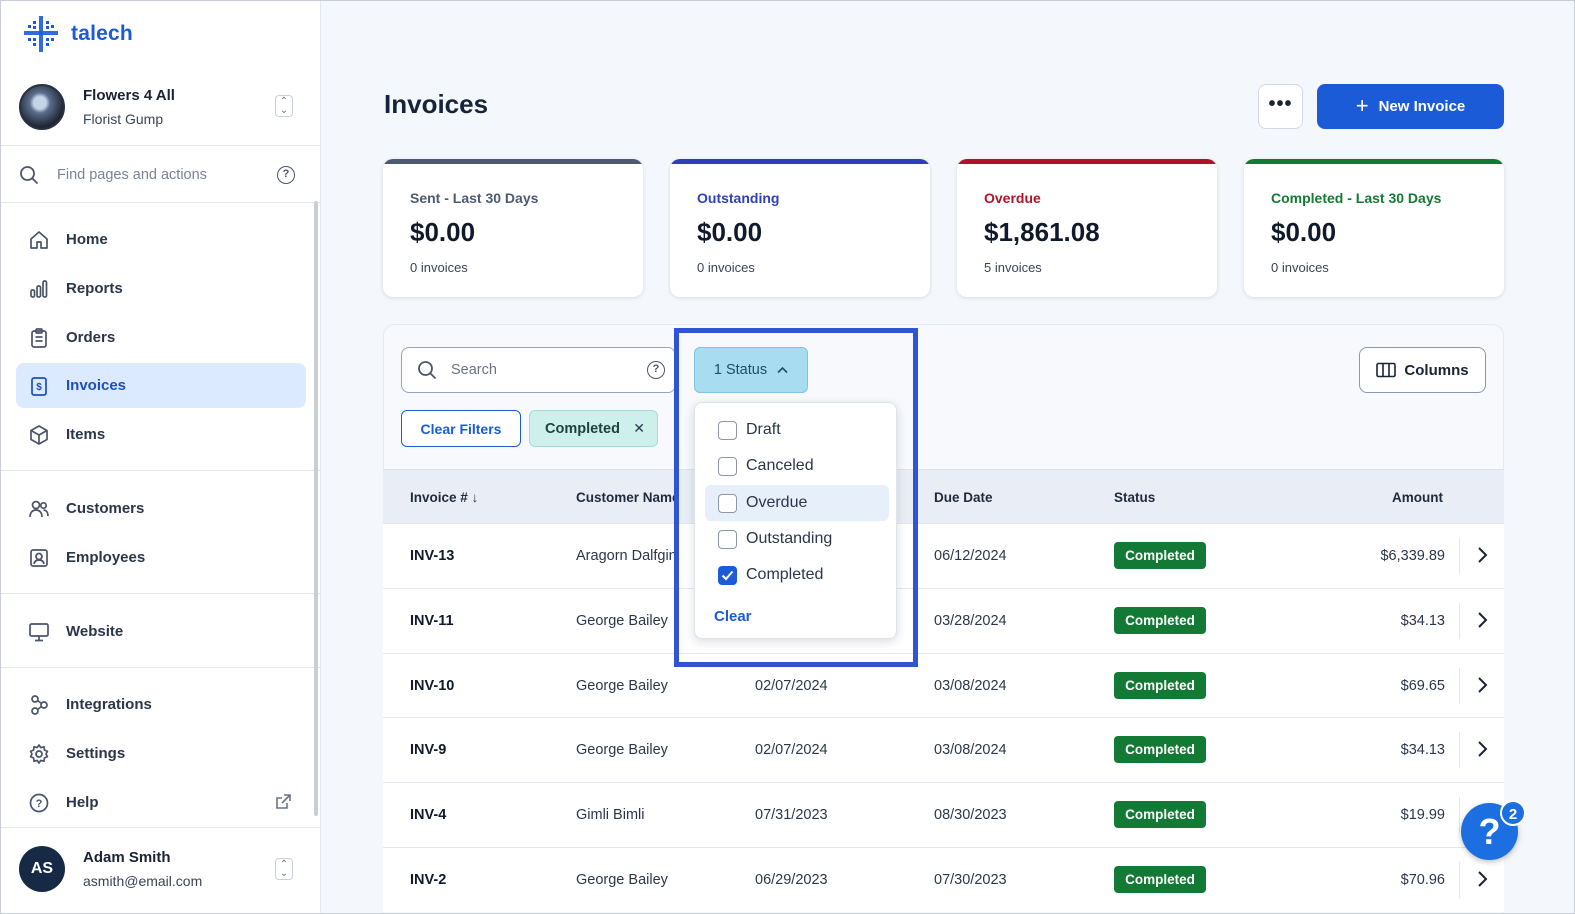 The width and height of the screenshot is (1575, 914). Describe the element at coordinates (970, 621) in the screenshot. I see `due-date: 03/28/2024` at that location.